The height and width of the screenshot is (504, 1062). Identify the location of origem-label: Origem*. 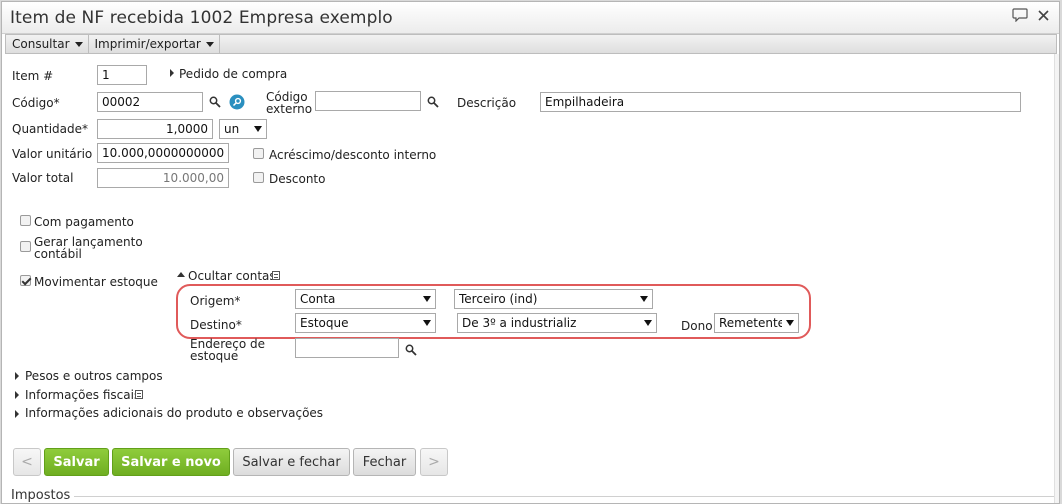
(215, 301).